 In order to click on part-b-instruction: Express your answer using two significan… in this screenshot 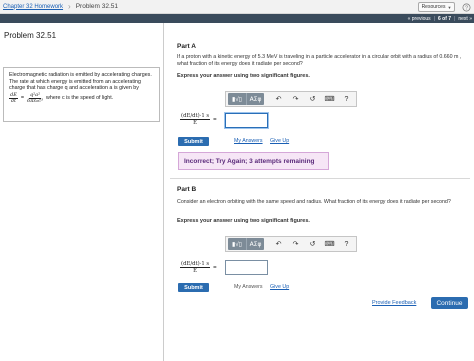, I will do `click(243, 221)`.